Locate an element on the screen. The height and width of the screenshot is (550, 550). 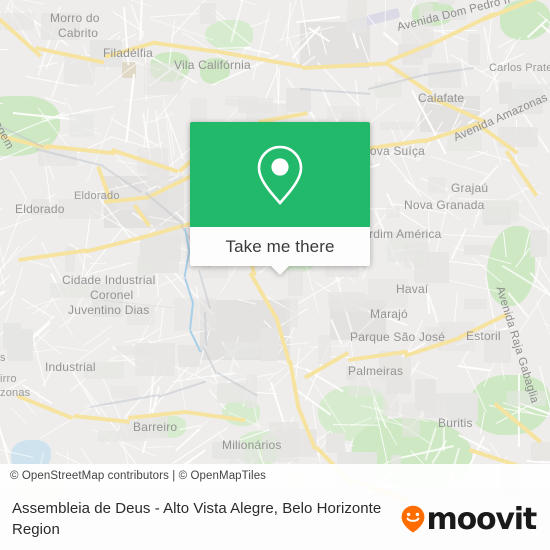
map-label: Milionários is located at coordinates (252, 445).